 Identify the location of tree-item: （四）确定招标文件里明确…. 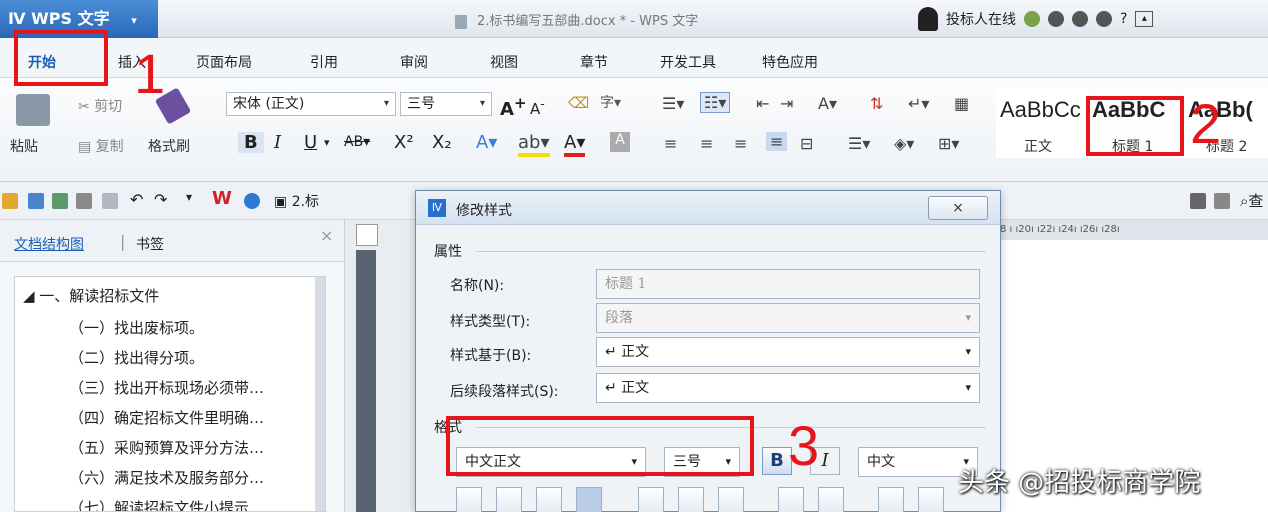
(166, 417).